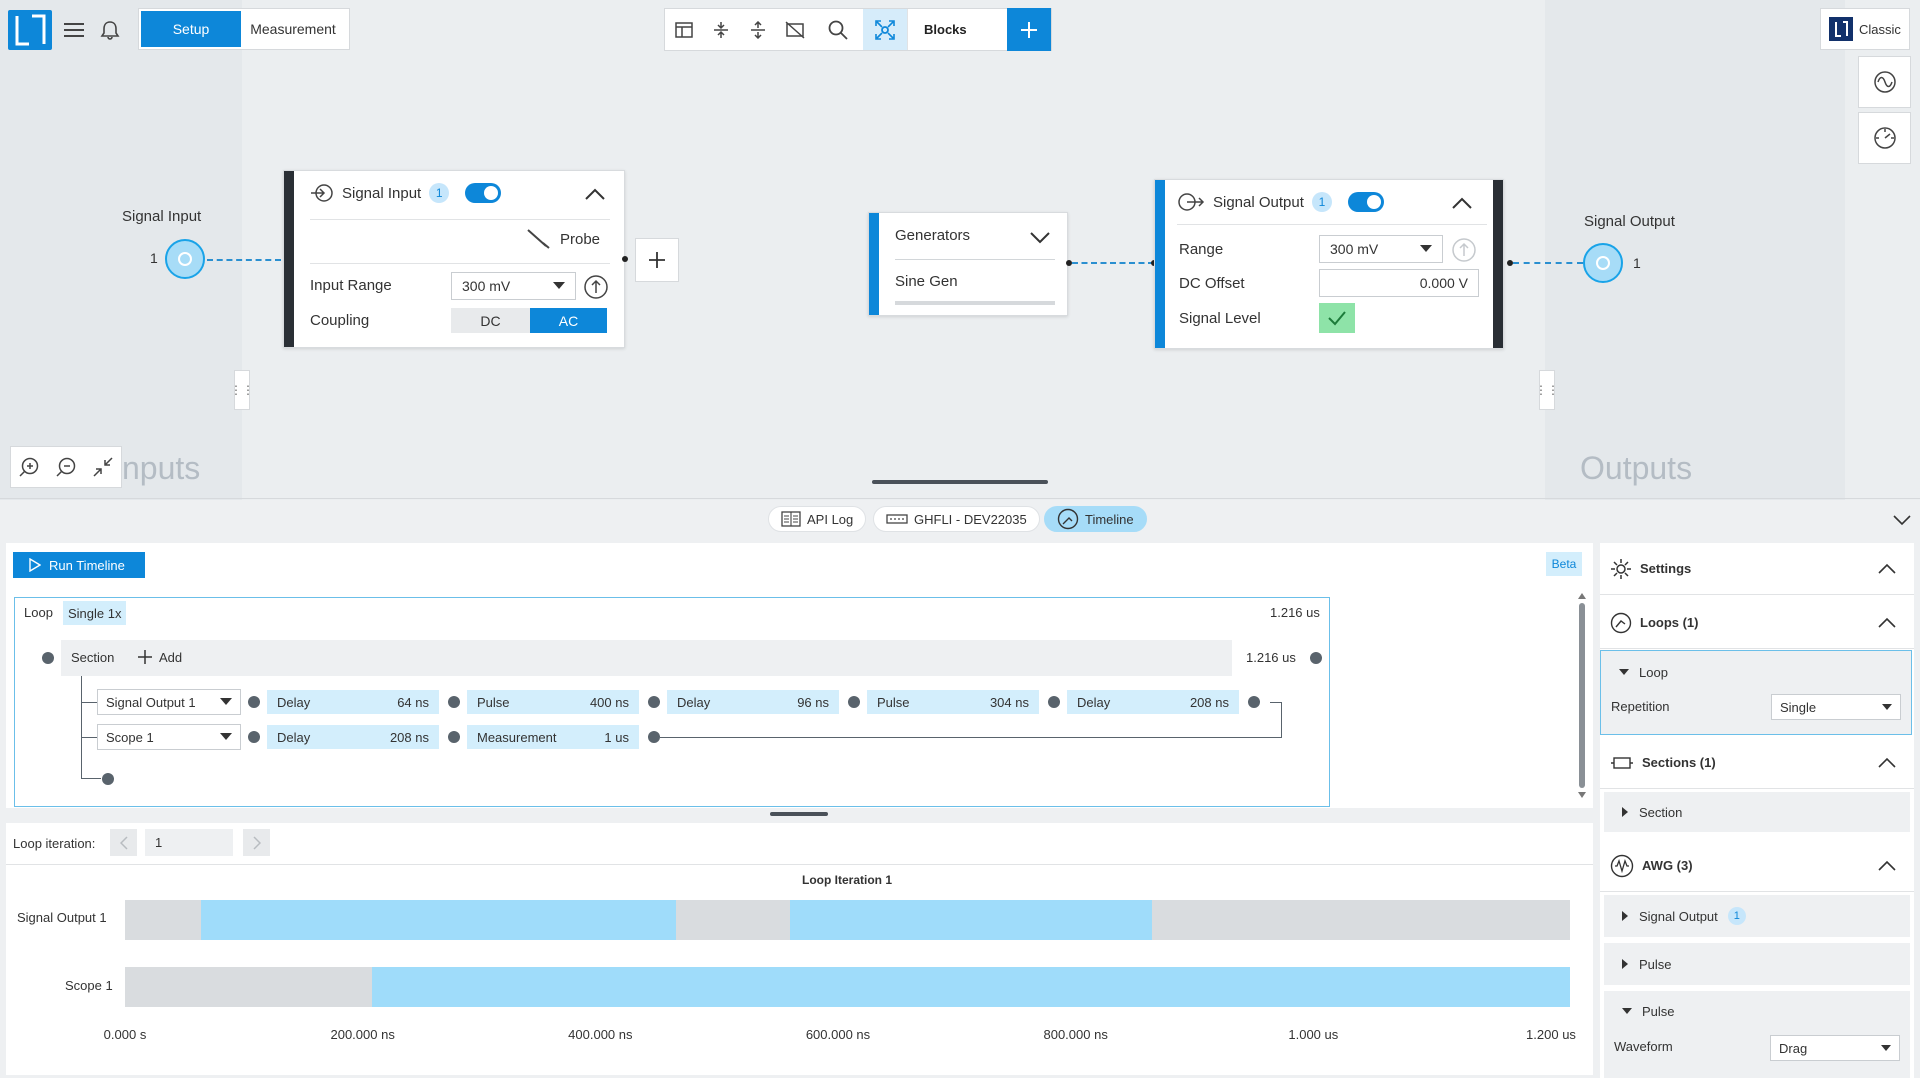 The image size is (1920, 1078). I want to click on awg-pulse-item-1: Pulse, so click(1757, 964).